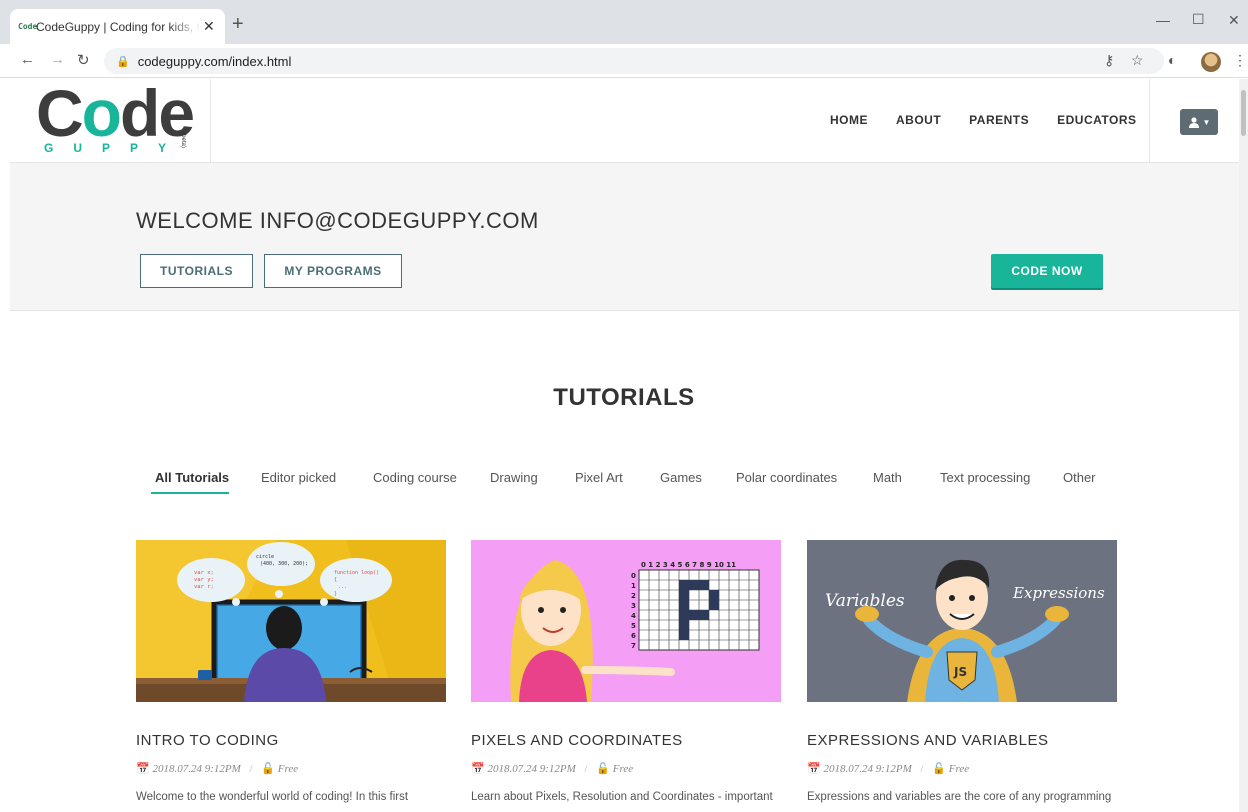 The width and height of the screenshot is (1248, 812). What do you see at coordinates (927, 740) in the screenshot?
I see `card-title: EXPRESSIONS AND VARIABLES` at bounding box center [927, 740].